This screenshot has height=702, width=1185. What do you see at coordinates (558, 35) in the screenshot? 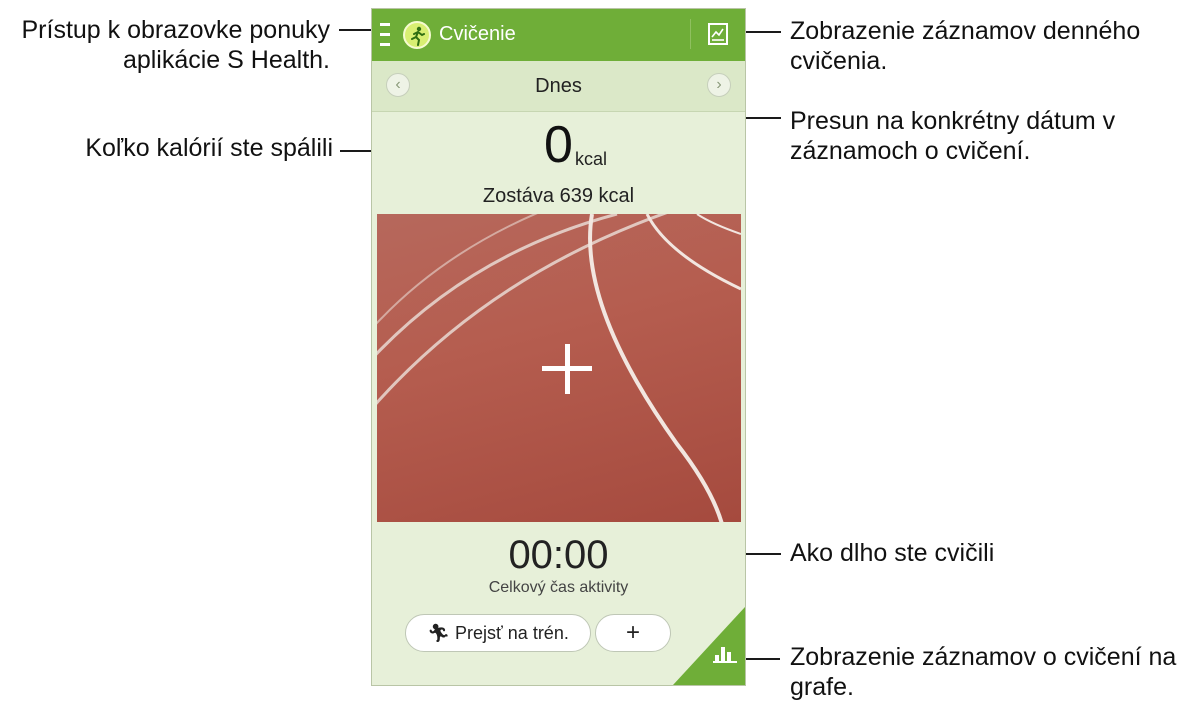
I see `action-bar: Cvičenie` at bounding box center [558, 35].